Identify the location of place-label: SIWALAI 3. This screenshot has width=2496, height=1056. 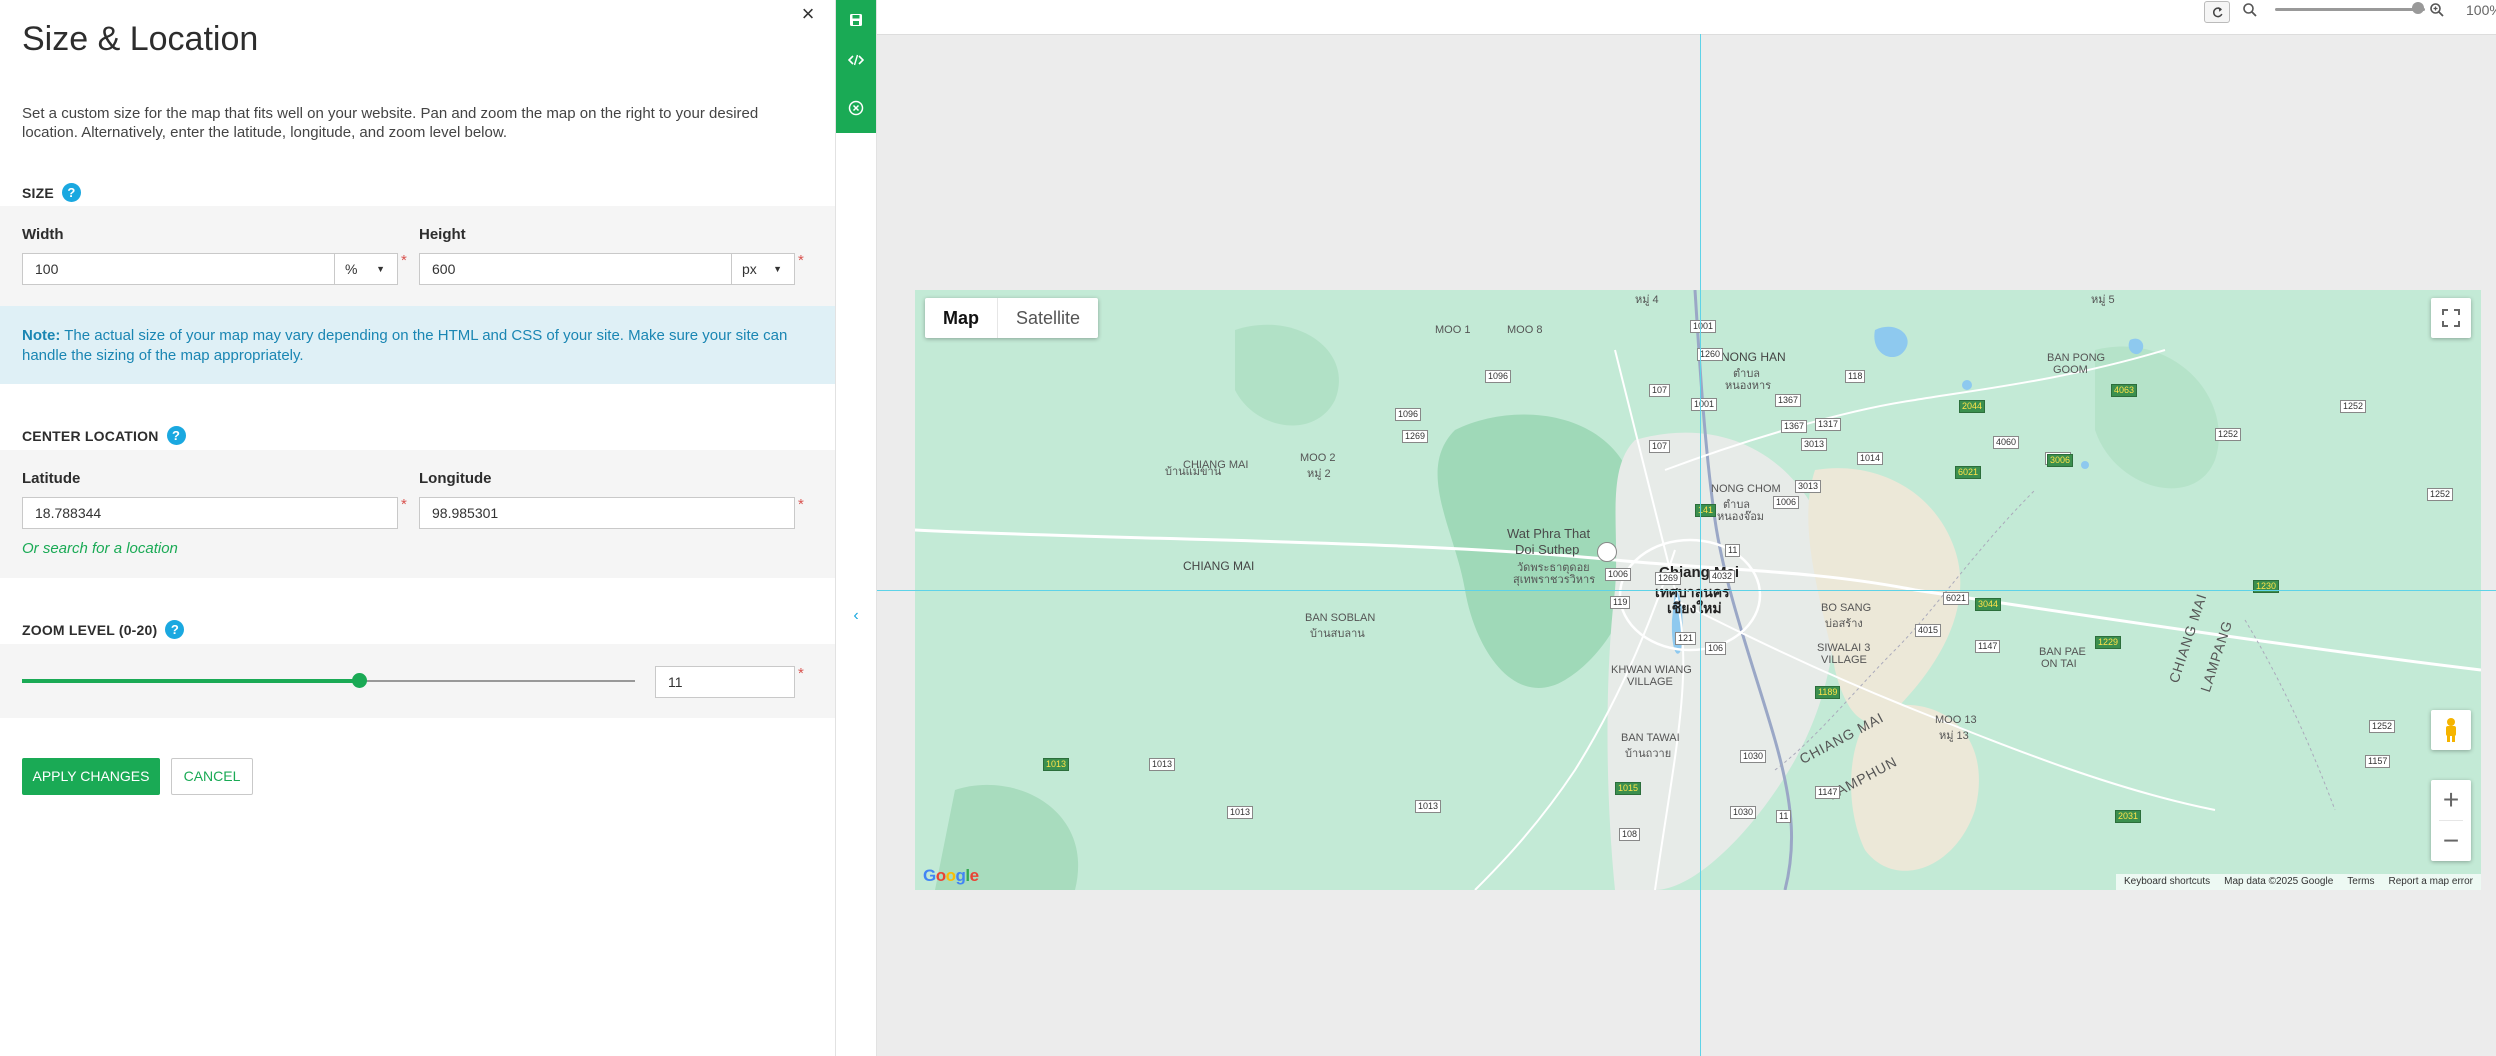
(1844, 648).